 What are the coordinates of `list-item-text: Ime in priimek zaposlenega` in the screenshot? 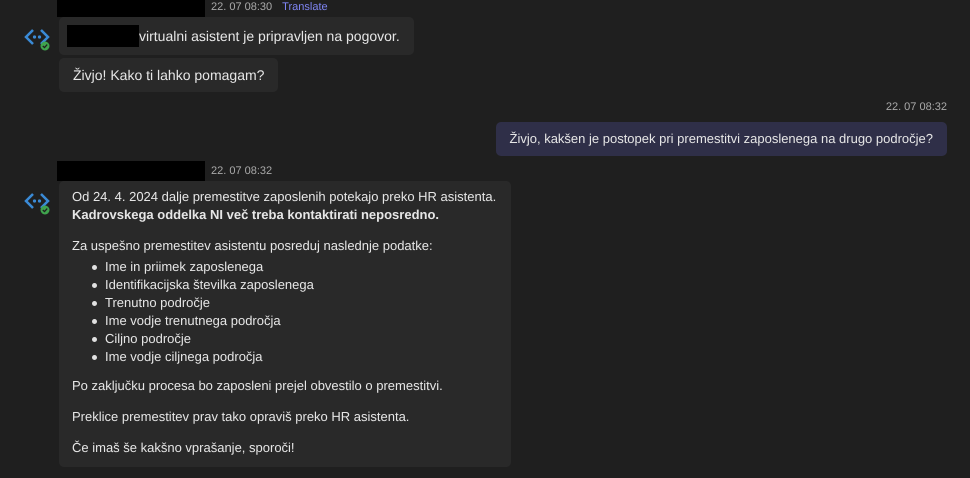 It's located at (184, 267).